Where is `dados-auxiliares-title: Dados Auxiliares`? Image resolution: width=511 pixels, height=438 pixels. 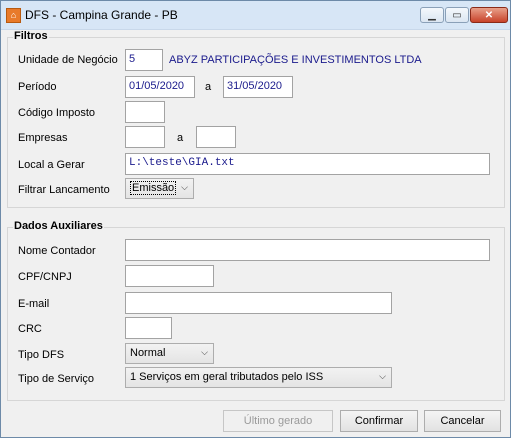 dados-auxiliares-title: Dados Auxiliares is located at coordinates (58, 226).